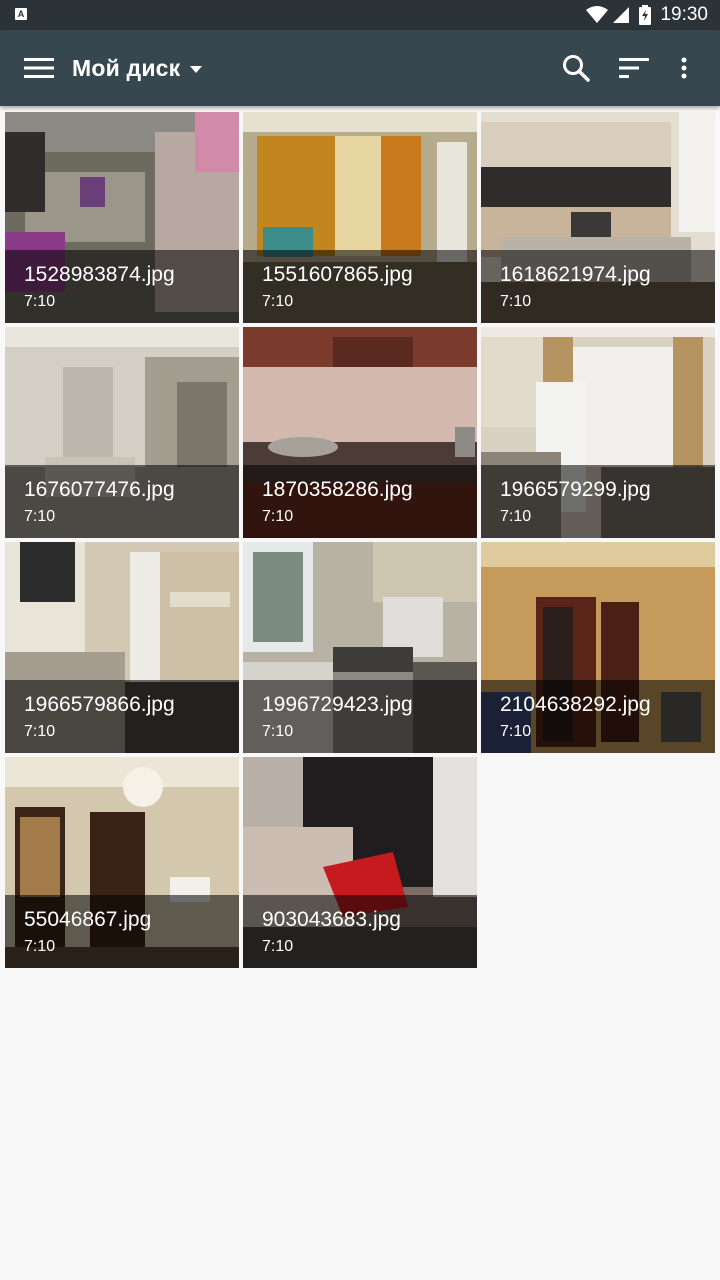 The width and height of the screenshot is (720, 1280). I want to click on file-name: 1966579299.jpg, so click(575, 489).